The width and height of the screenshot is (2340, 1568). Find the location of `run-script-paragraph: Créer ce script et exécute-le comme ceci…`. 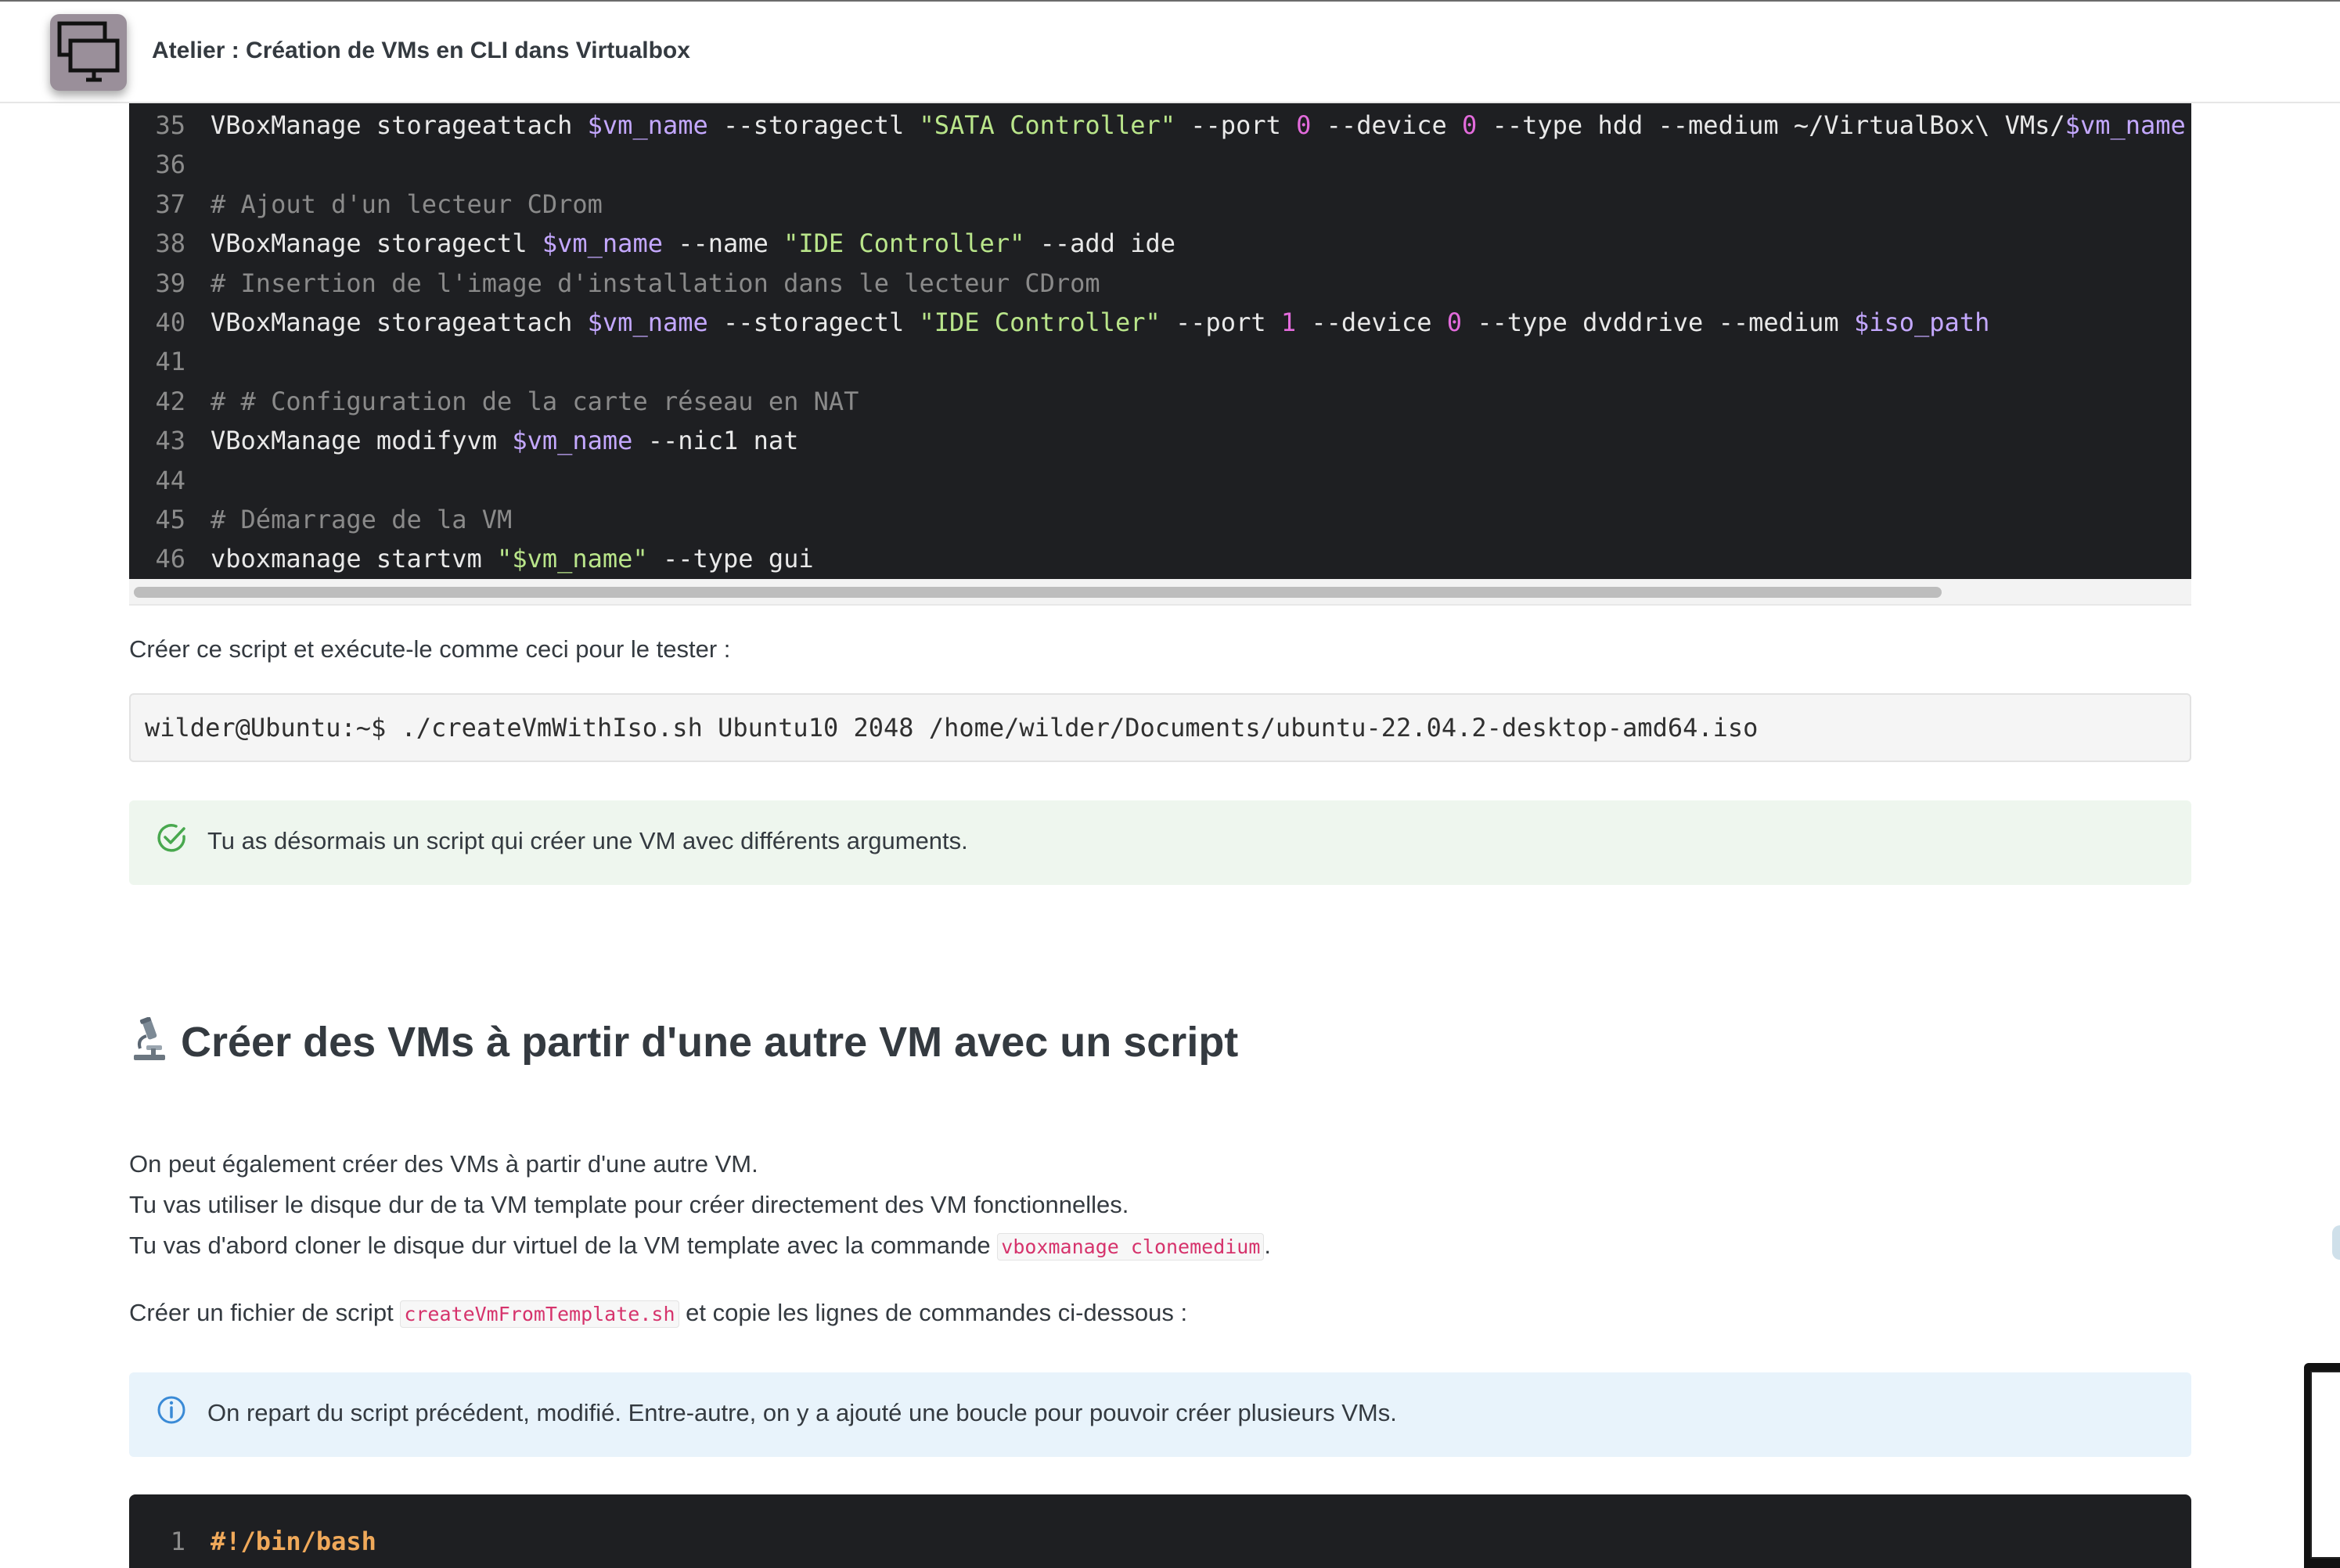

run-script-paragraph: Créer ce script et exécute-le comme ceci… is located at coordinates (430, 649).